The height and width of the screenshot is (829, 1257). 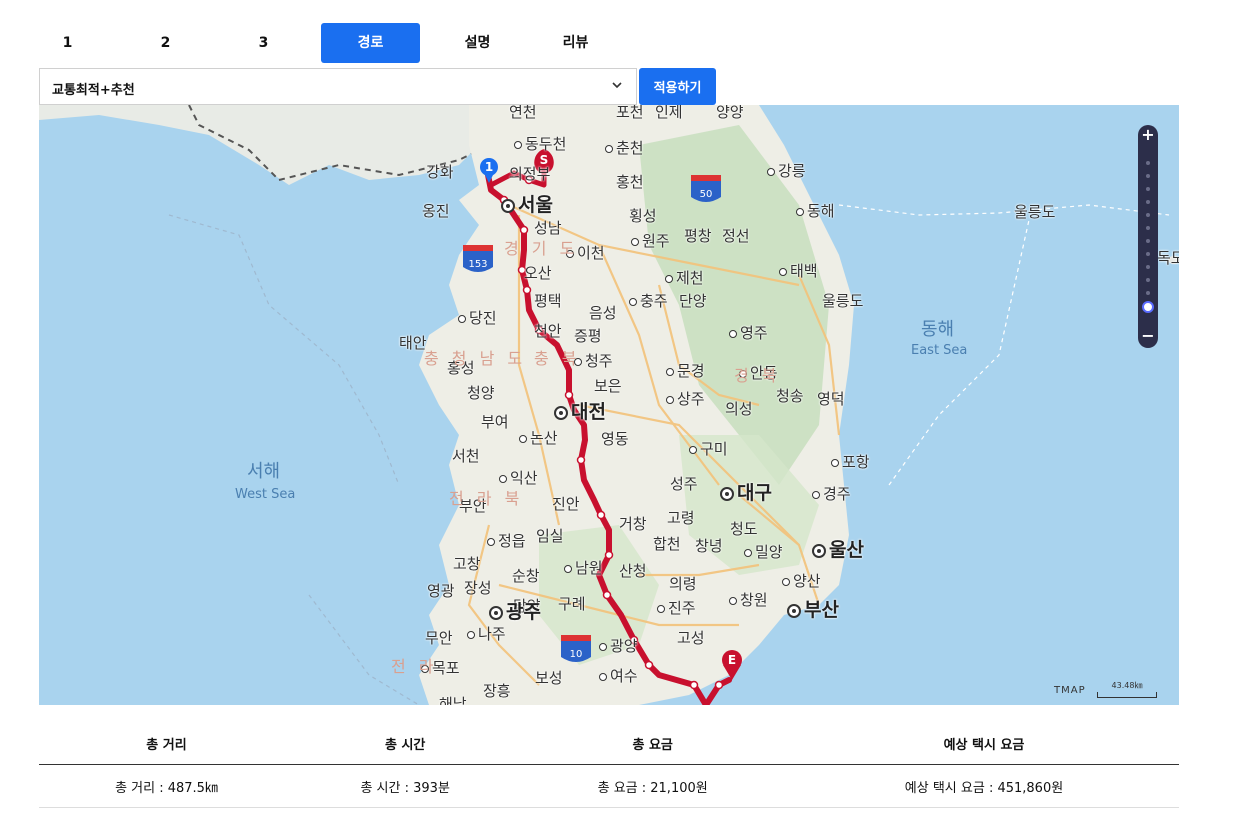 I want to click on place-eumseong: 음성, so click(x=603, y=313).